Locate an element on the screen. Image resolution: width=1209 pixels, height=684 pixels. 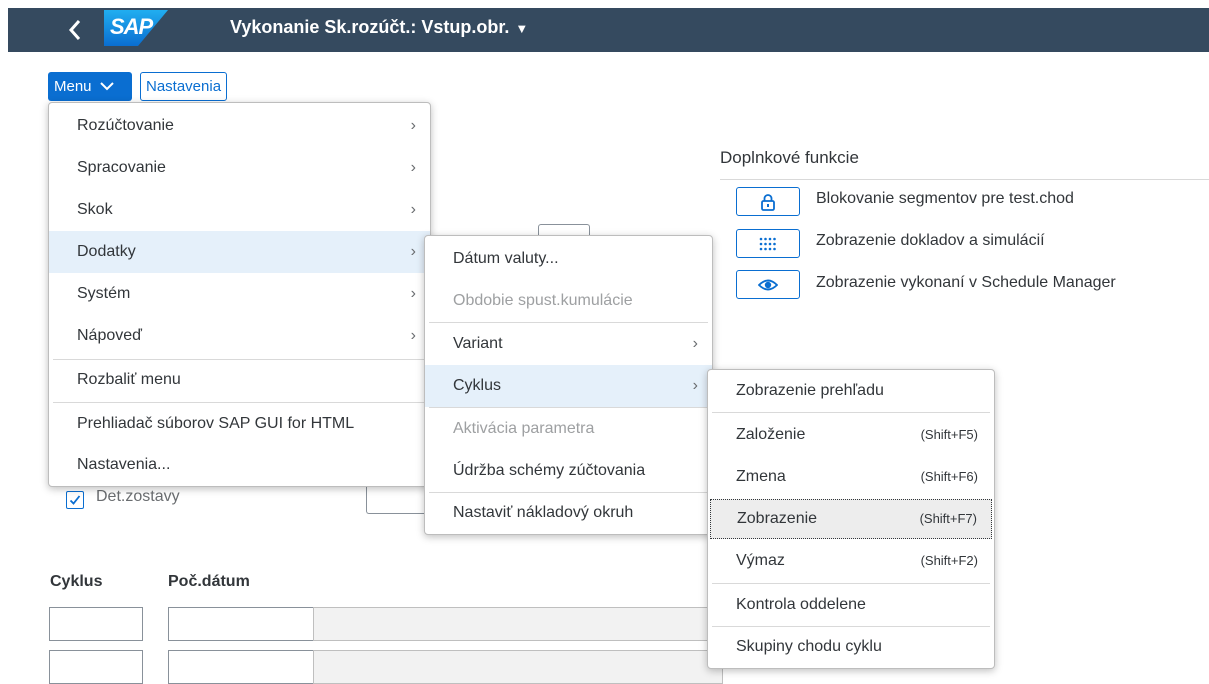
menu-item-cyklus: Cyklus › is located at coordinates (568, 386).